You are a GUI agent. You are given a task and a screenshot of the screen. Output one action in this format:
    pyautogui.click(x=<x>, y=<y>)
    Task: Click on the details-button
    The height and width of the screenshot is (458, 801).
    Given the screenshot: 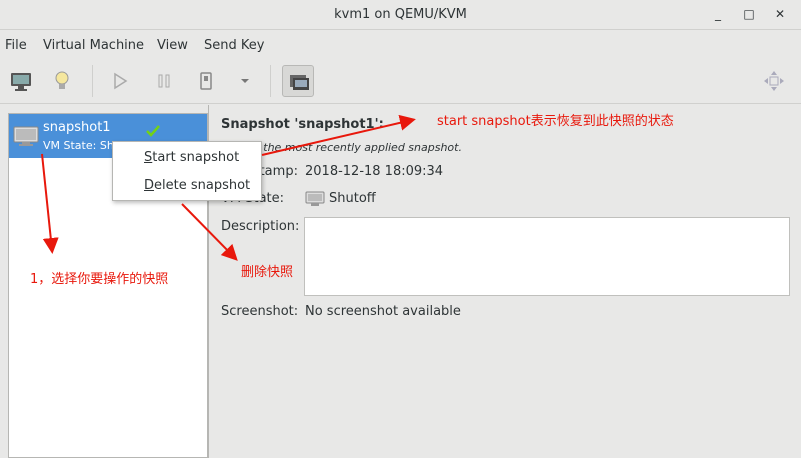 What is the action you would take?
    pyautogui.click(x=62, y=81)
    